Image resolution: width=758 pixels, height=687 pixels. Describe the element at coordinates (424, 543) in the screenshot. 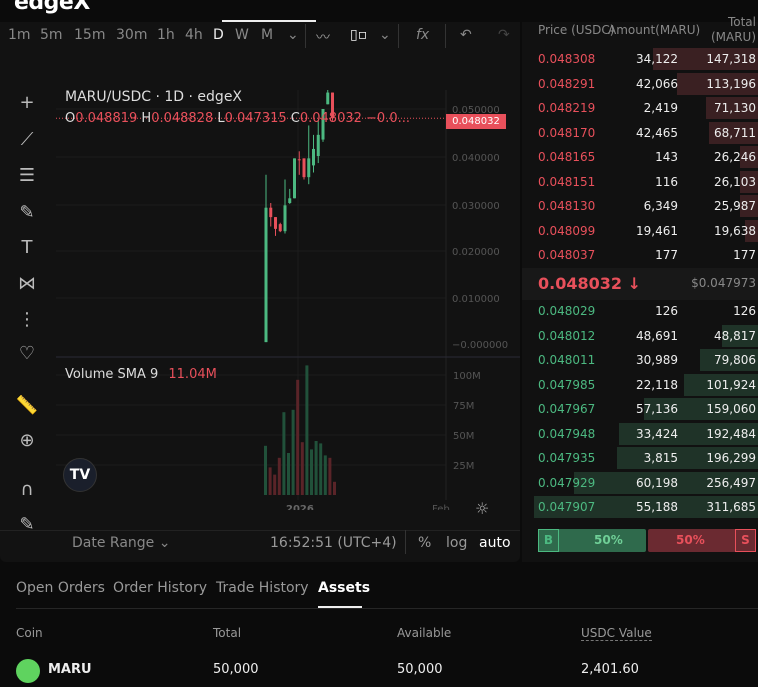

I see `percent-toggle: %` at that location.